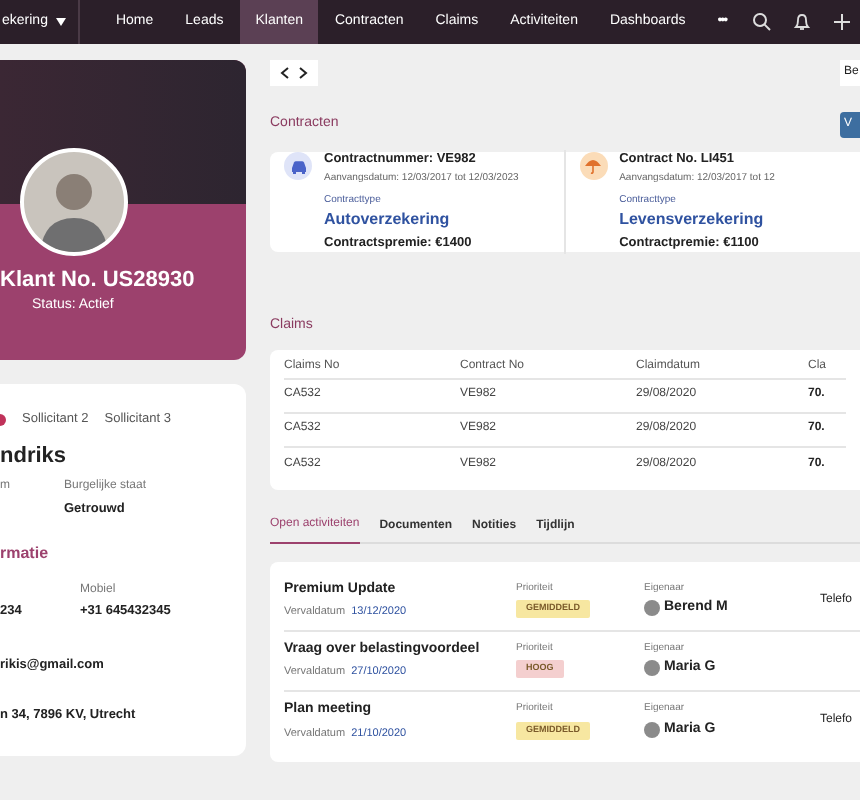  I want to click on profile-photo-placeholder, so click(74, 202).